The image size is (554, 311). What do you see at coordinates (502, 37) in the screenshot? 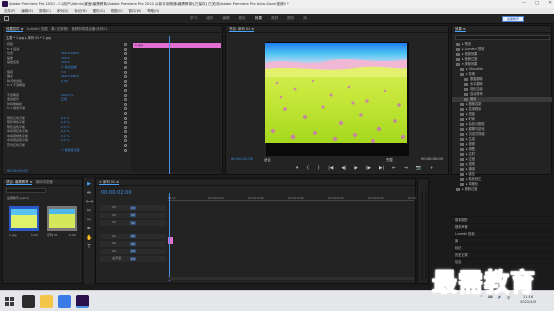
I see `effects-search-input` at bounding box center [502, 37].